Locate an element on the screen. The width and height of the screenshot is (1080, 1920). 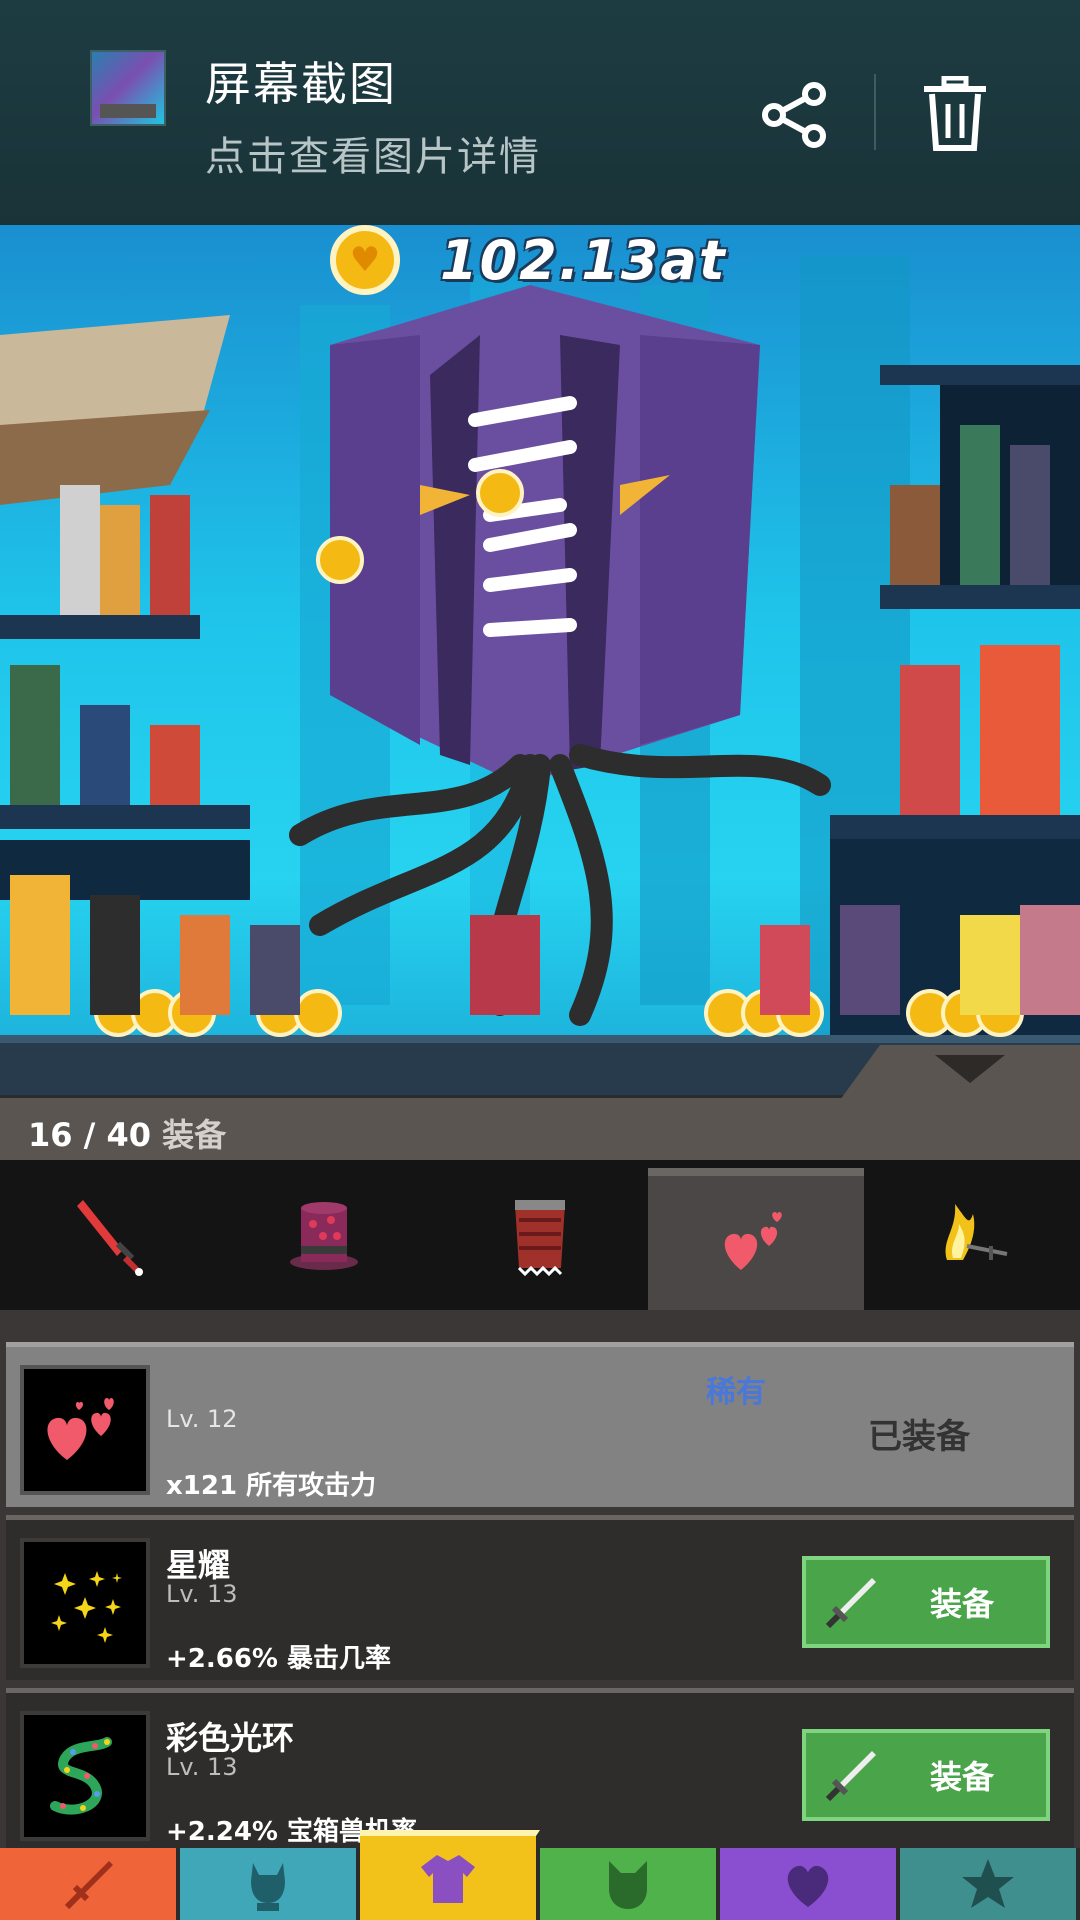
equipment-count: 16 / 40 装备 is located at coordinates (127, 1133).